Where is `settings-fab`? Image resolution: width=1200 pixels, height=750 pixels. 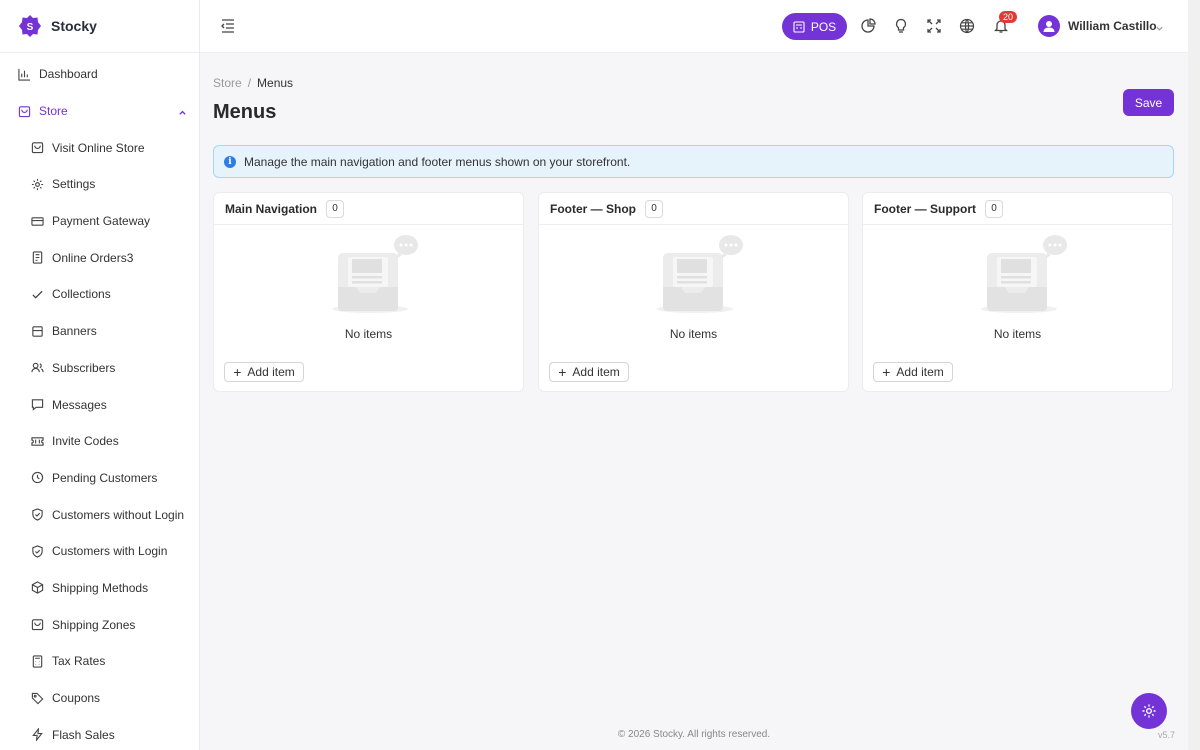 settings-fab is located at coordinates (1149, 711).